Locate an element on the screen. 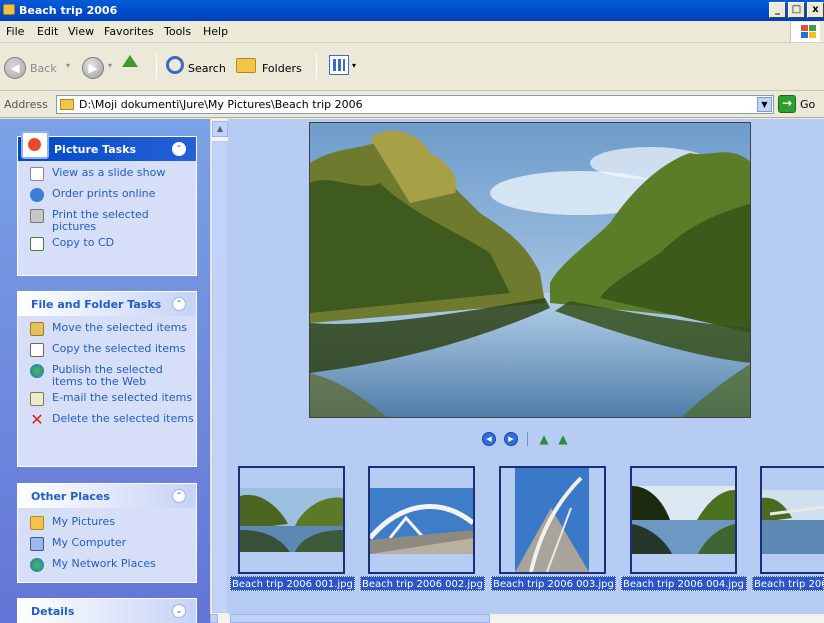 The height and width of the screenshot is (623, 824). task-label: Print the selected pictures is located at coordinates (100, 220).